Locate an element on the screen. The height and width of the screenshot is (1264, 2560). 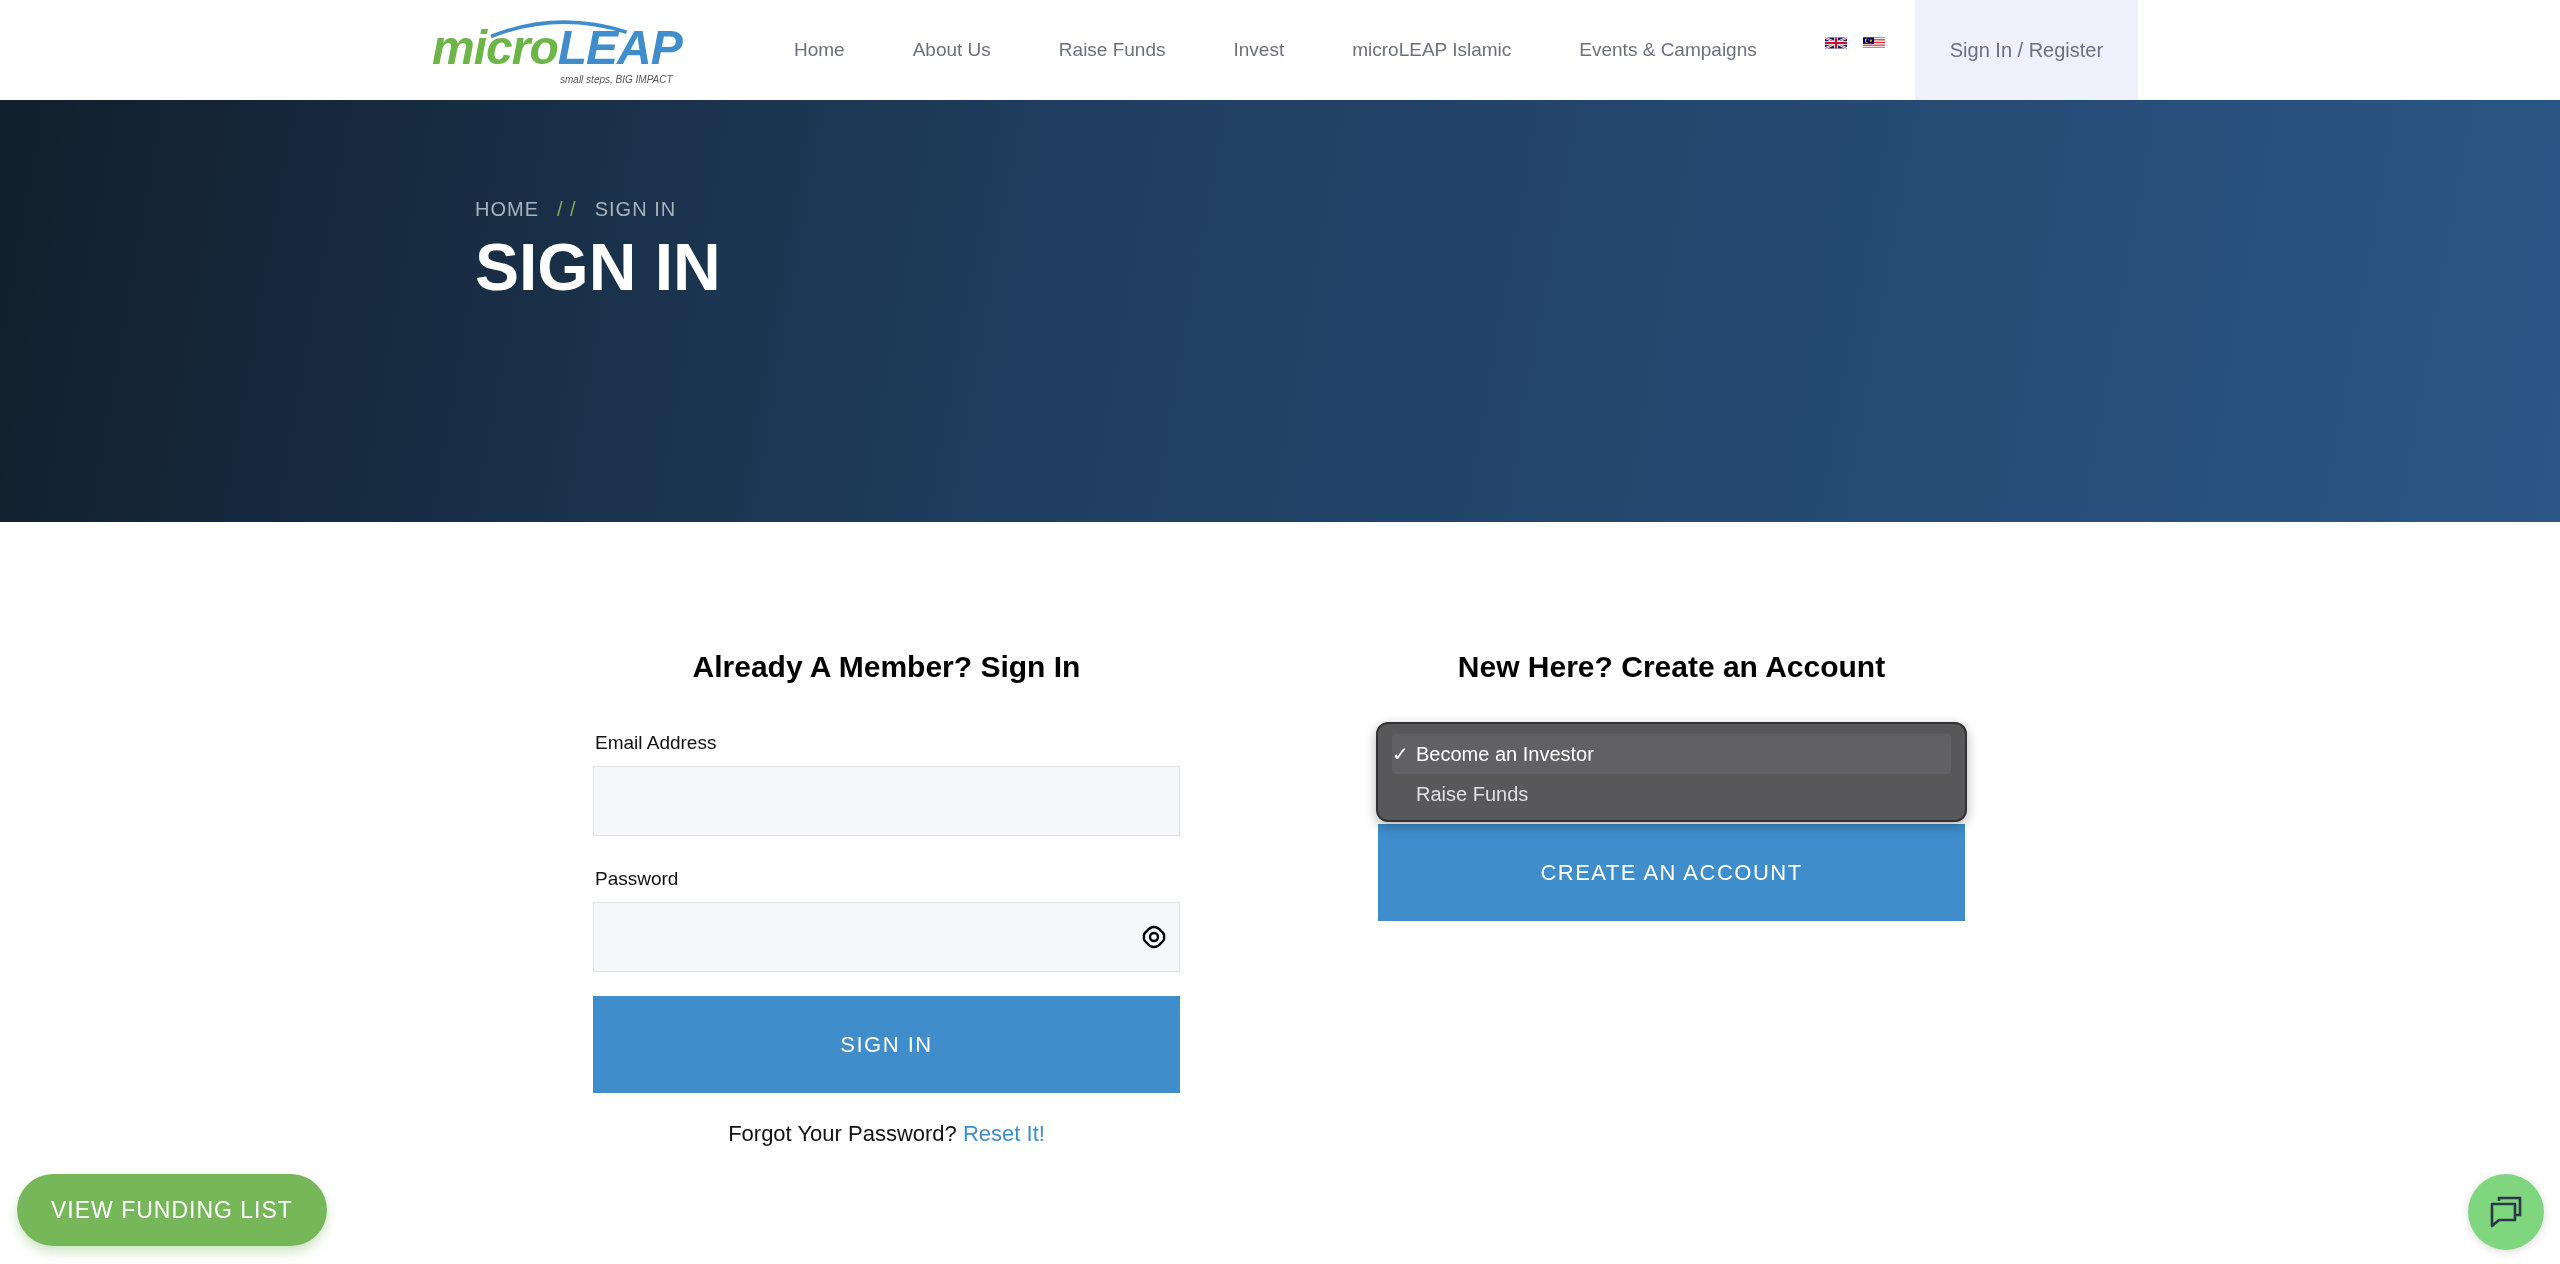
dropdown-option: Raise Funds is located at coordinates (1472, 794).